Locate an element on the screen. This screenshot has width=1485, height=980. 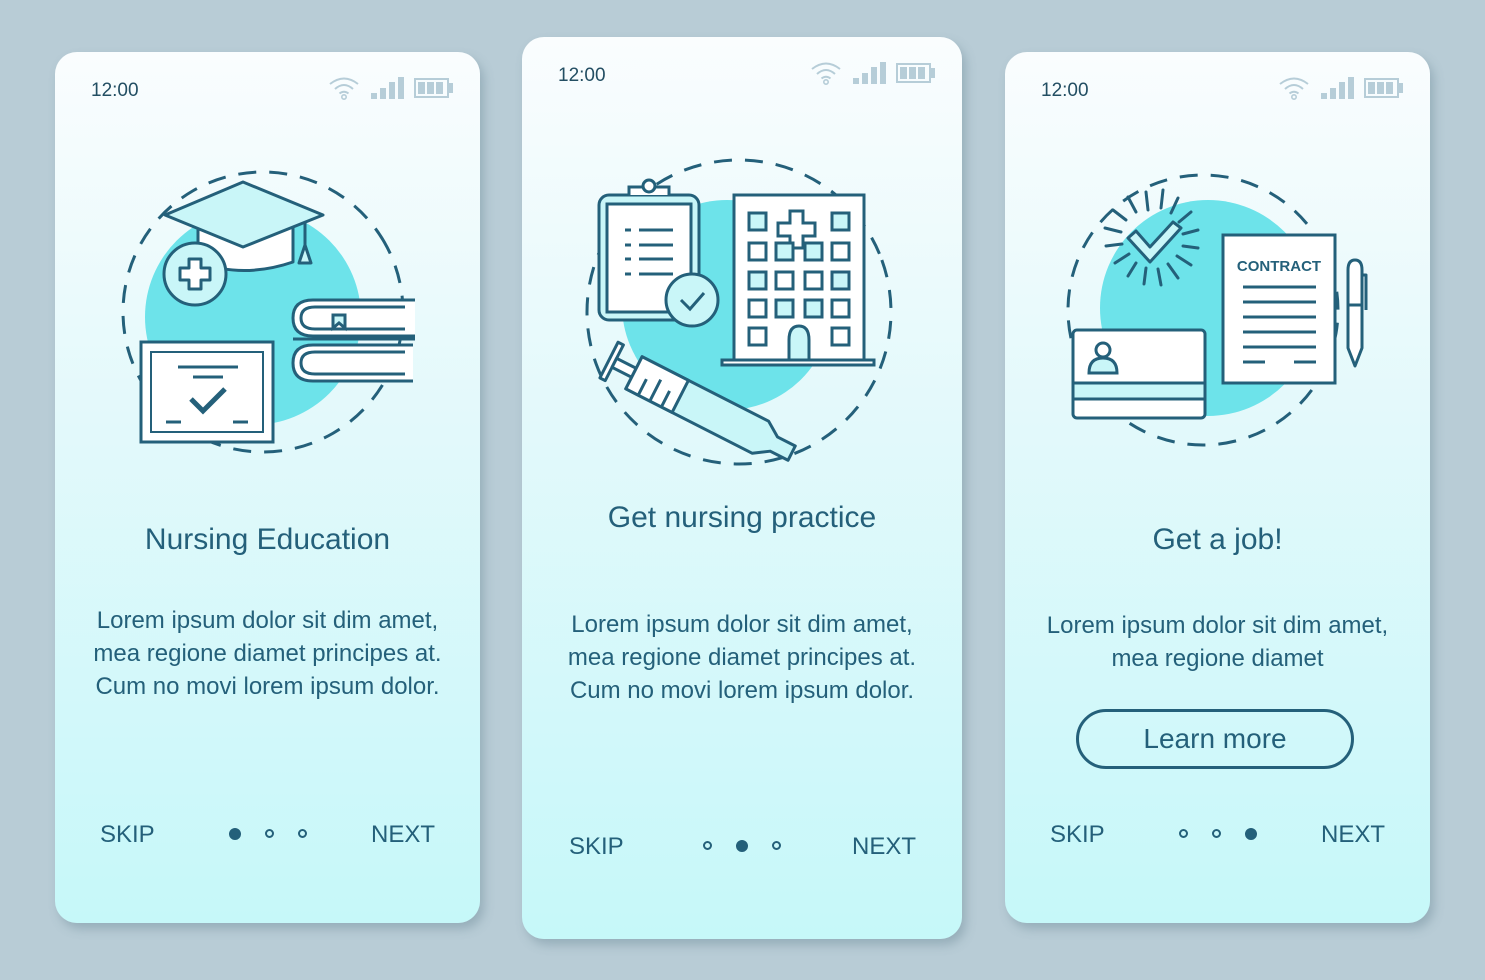
screen-title: Nursing Education is located at coordinates (267, 539).